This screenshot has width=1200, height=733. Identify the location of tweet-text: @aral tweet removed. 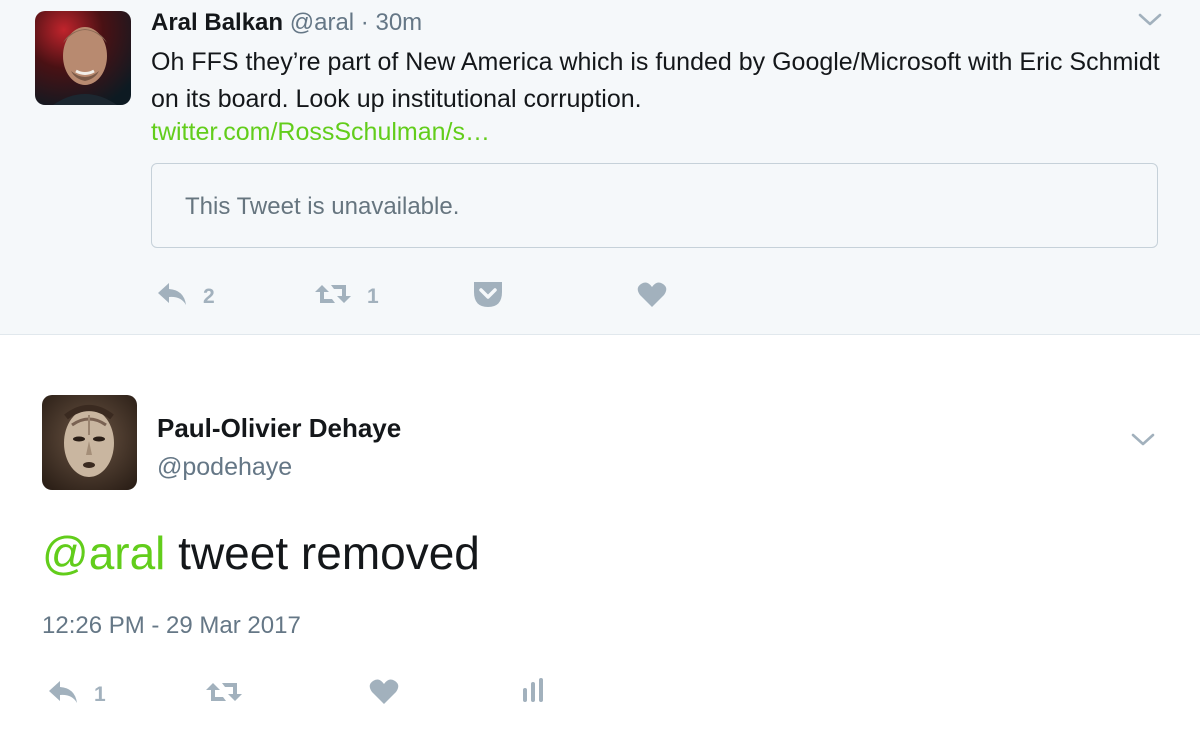
(261, 553).